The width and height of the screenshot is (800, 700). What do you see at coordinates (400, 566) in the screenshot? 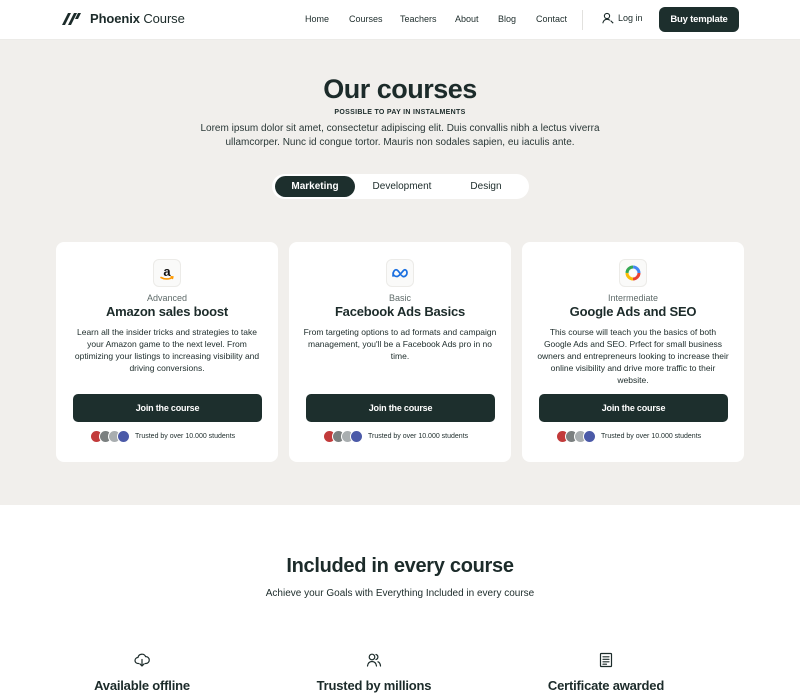
I see `included-title: Included in every course` at bounding box center [400, 566].